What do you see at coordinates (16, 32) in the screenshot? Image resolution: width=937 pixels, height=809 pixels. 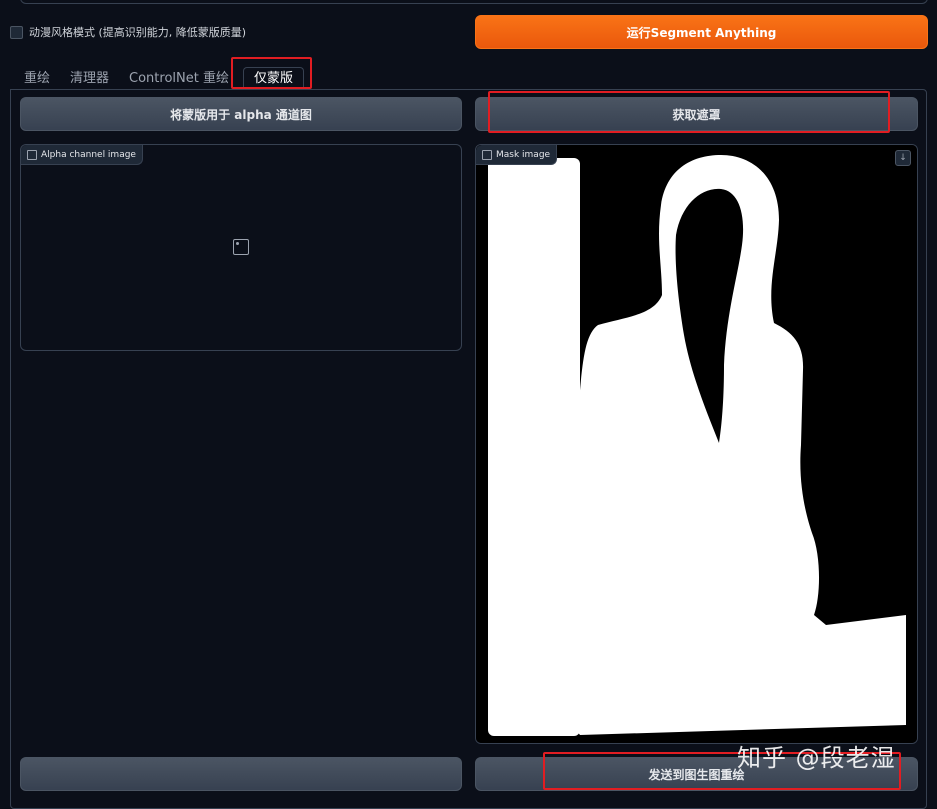 I see `anime-mode-checkbox` at bounding box center [16, 32].